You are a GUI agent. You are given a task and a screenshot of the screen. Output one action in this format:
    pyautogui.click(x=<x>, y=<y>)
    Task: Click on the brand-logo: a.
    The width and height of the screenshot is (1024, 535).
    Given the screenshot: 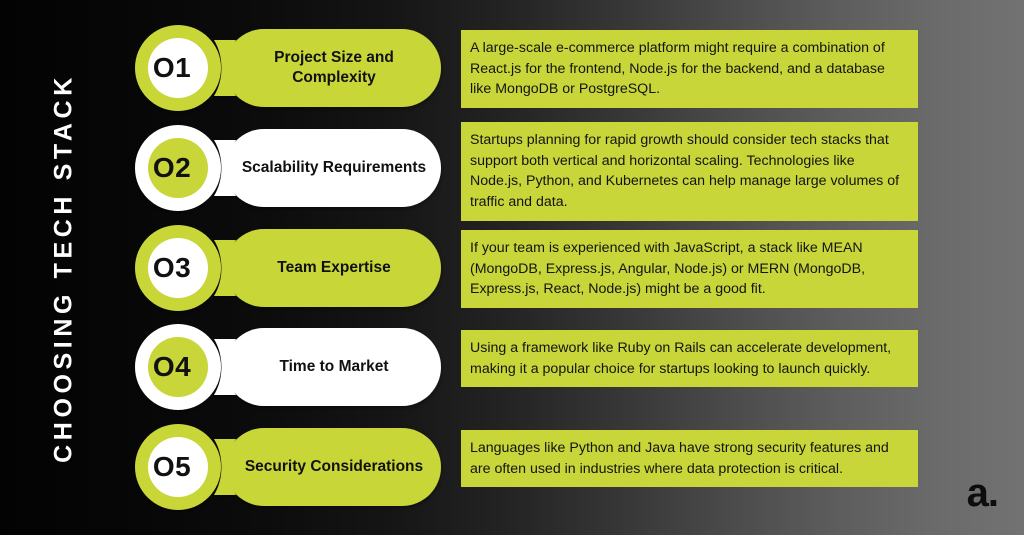 What is the action you would take?
    pyautogui.click(x=982, y=493)
    